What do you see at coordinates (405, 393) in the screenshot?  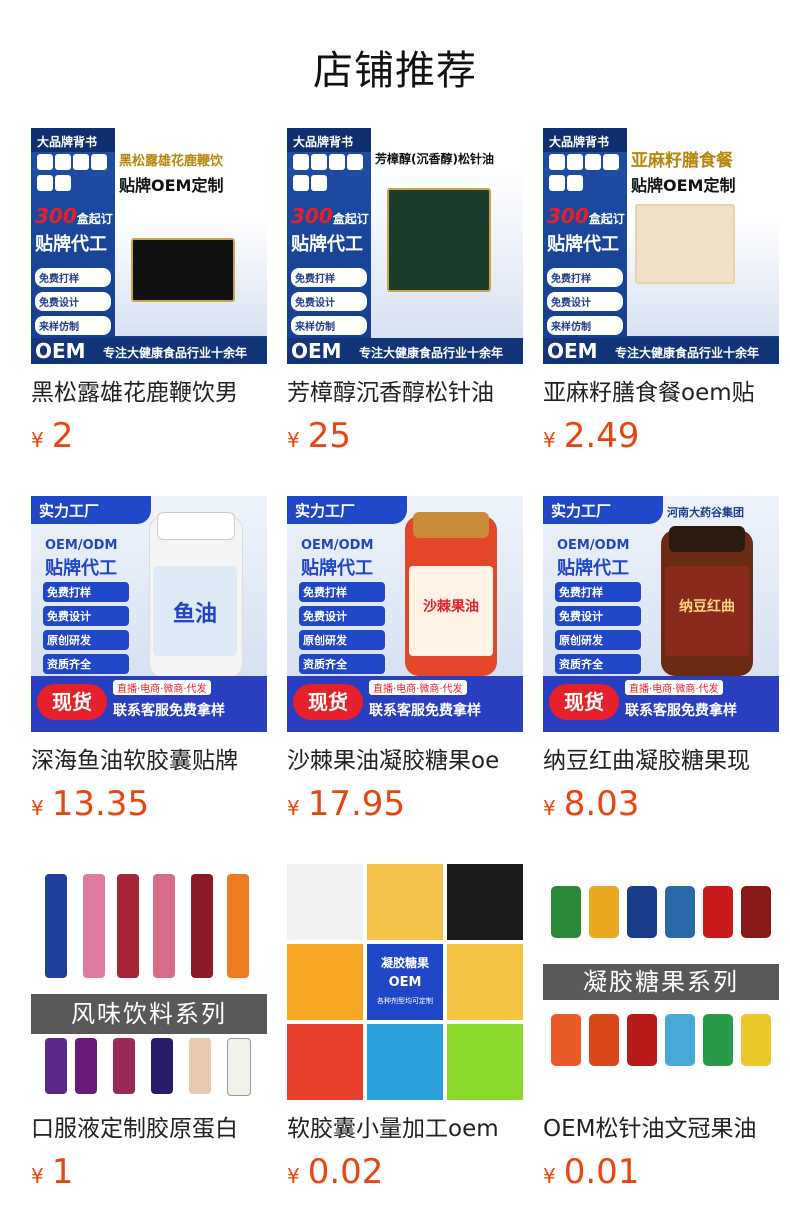 I see `product-name: 芳樟醇沉香醇松针油` at bounding box center [405, 393].